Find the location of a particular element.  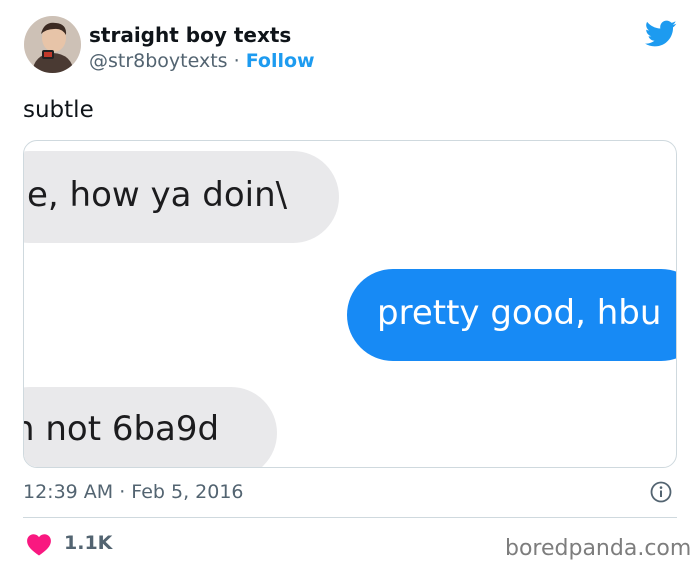

like-count: 1.1K is located at coordinates (88, 543).